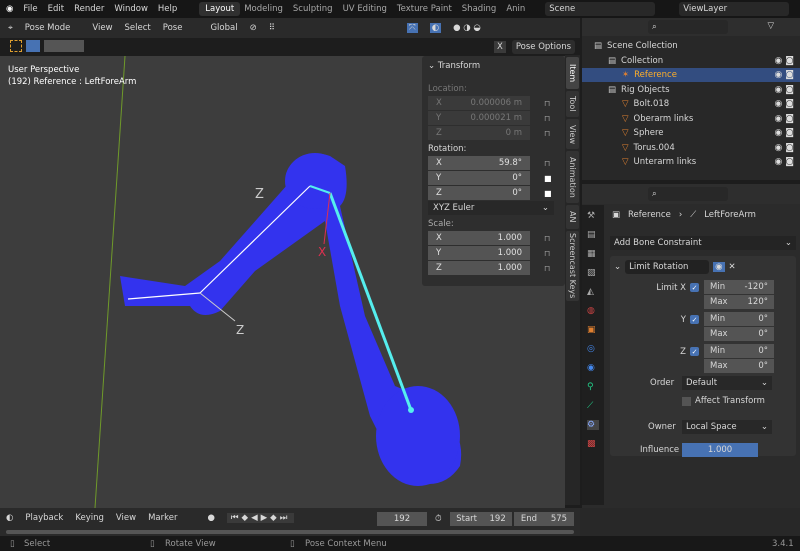 This screenshot has height=551, width=800. I want to click on shading-solid-icon: ● ◑ ◒, so click(467, 28).